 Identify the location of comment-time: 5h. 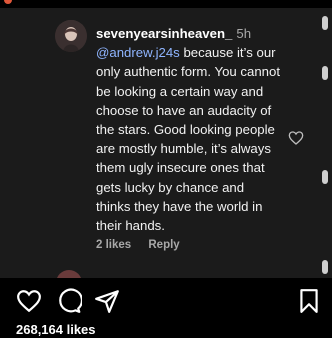
(244, 33).